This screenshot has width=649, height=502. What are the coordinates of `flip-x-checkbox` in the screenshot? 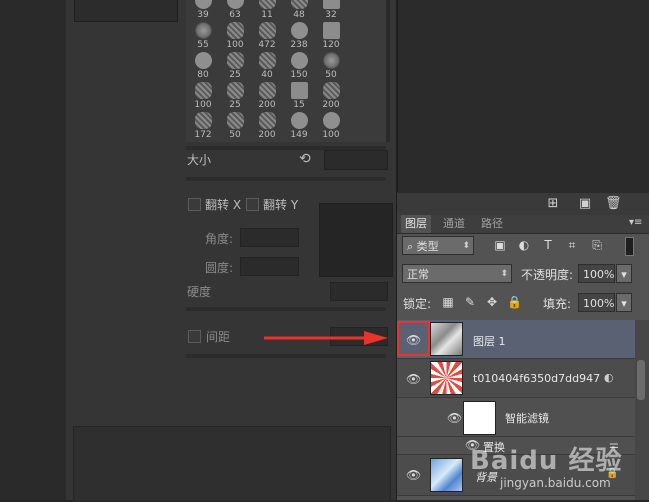 It's located at (194, 204).